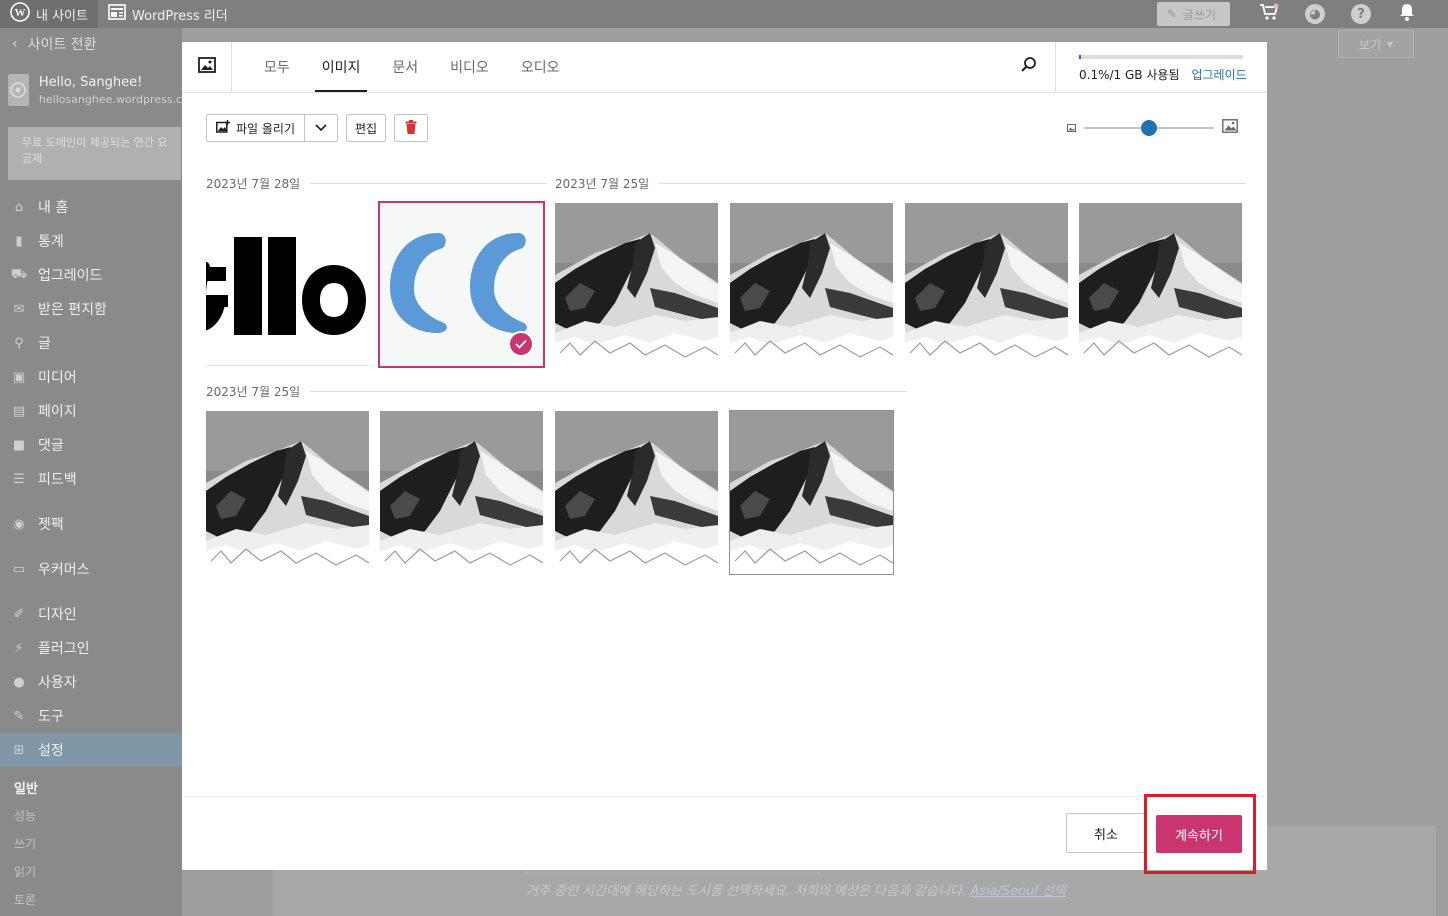  What do you see at coordinates (91, 787) in the screenshot?
I see `sidebar-subitem: 일반` at bounding box center [91, 787].